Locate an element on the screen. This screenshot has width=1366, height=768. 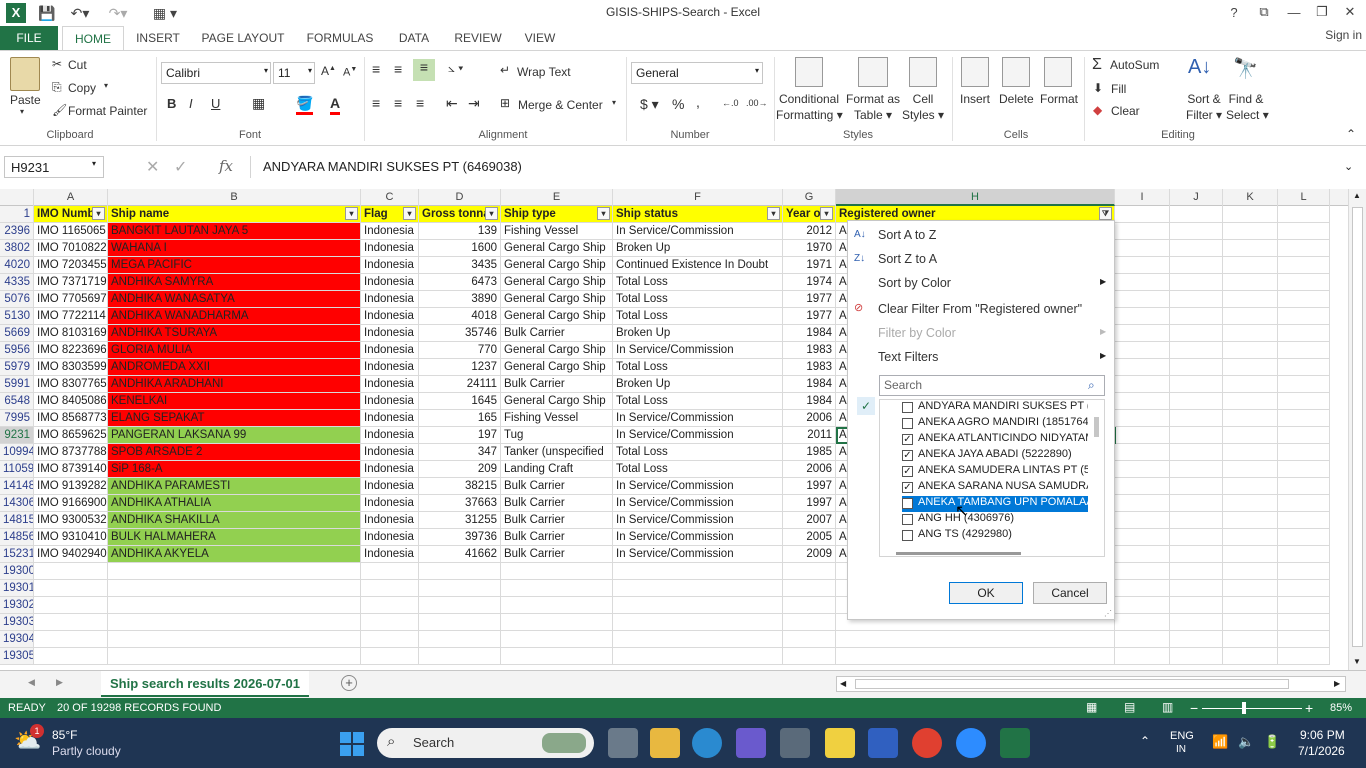
header-cell: Gross tonnag ▾ is located at coordinates (460, 214).